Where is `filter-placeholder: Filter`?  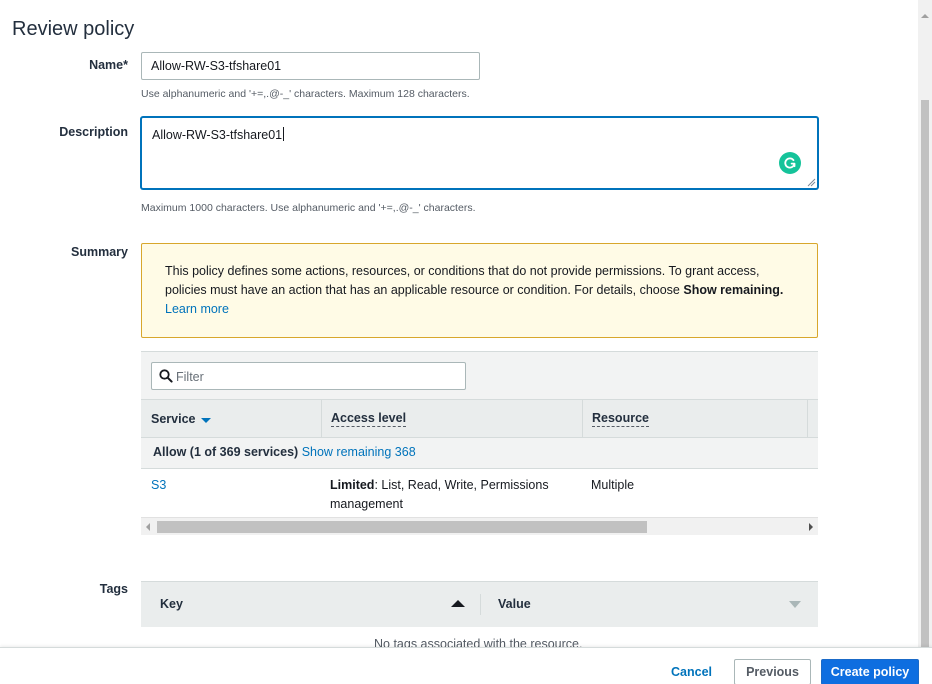
filter-placeholder: Filter is located at coordinates (190, 377).